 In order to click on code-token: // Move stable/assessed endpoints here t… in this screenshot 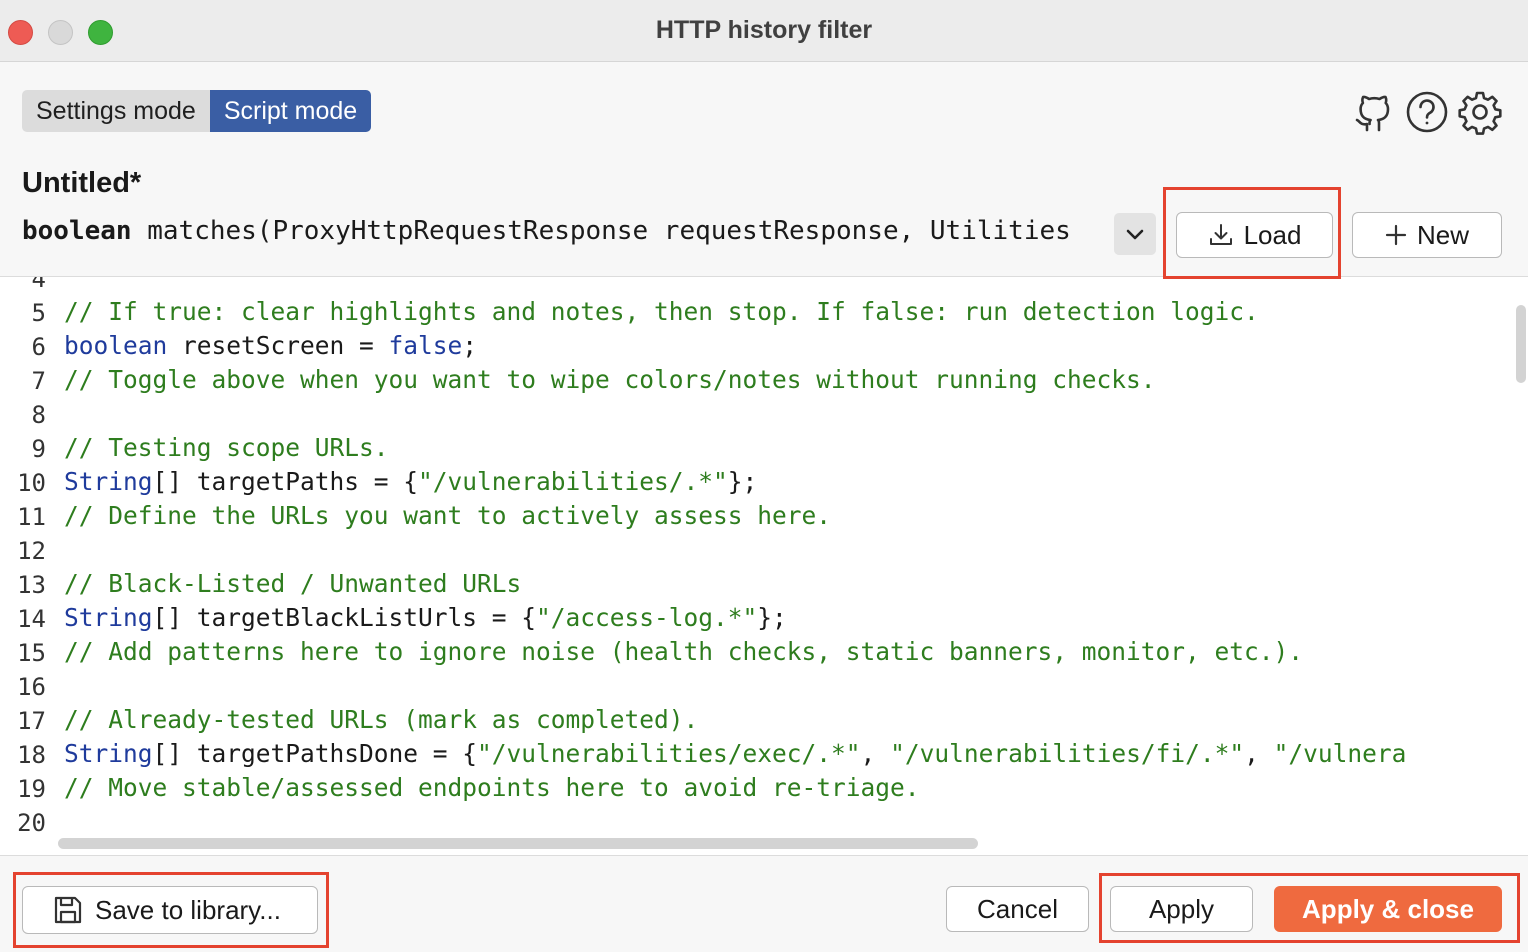, I will do `click(492, 787)`.